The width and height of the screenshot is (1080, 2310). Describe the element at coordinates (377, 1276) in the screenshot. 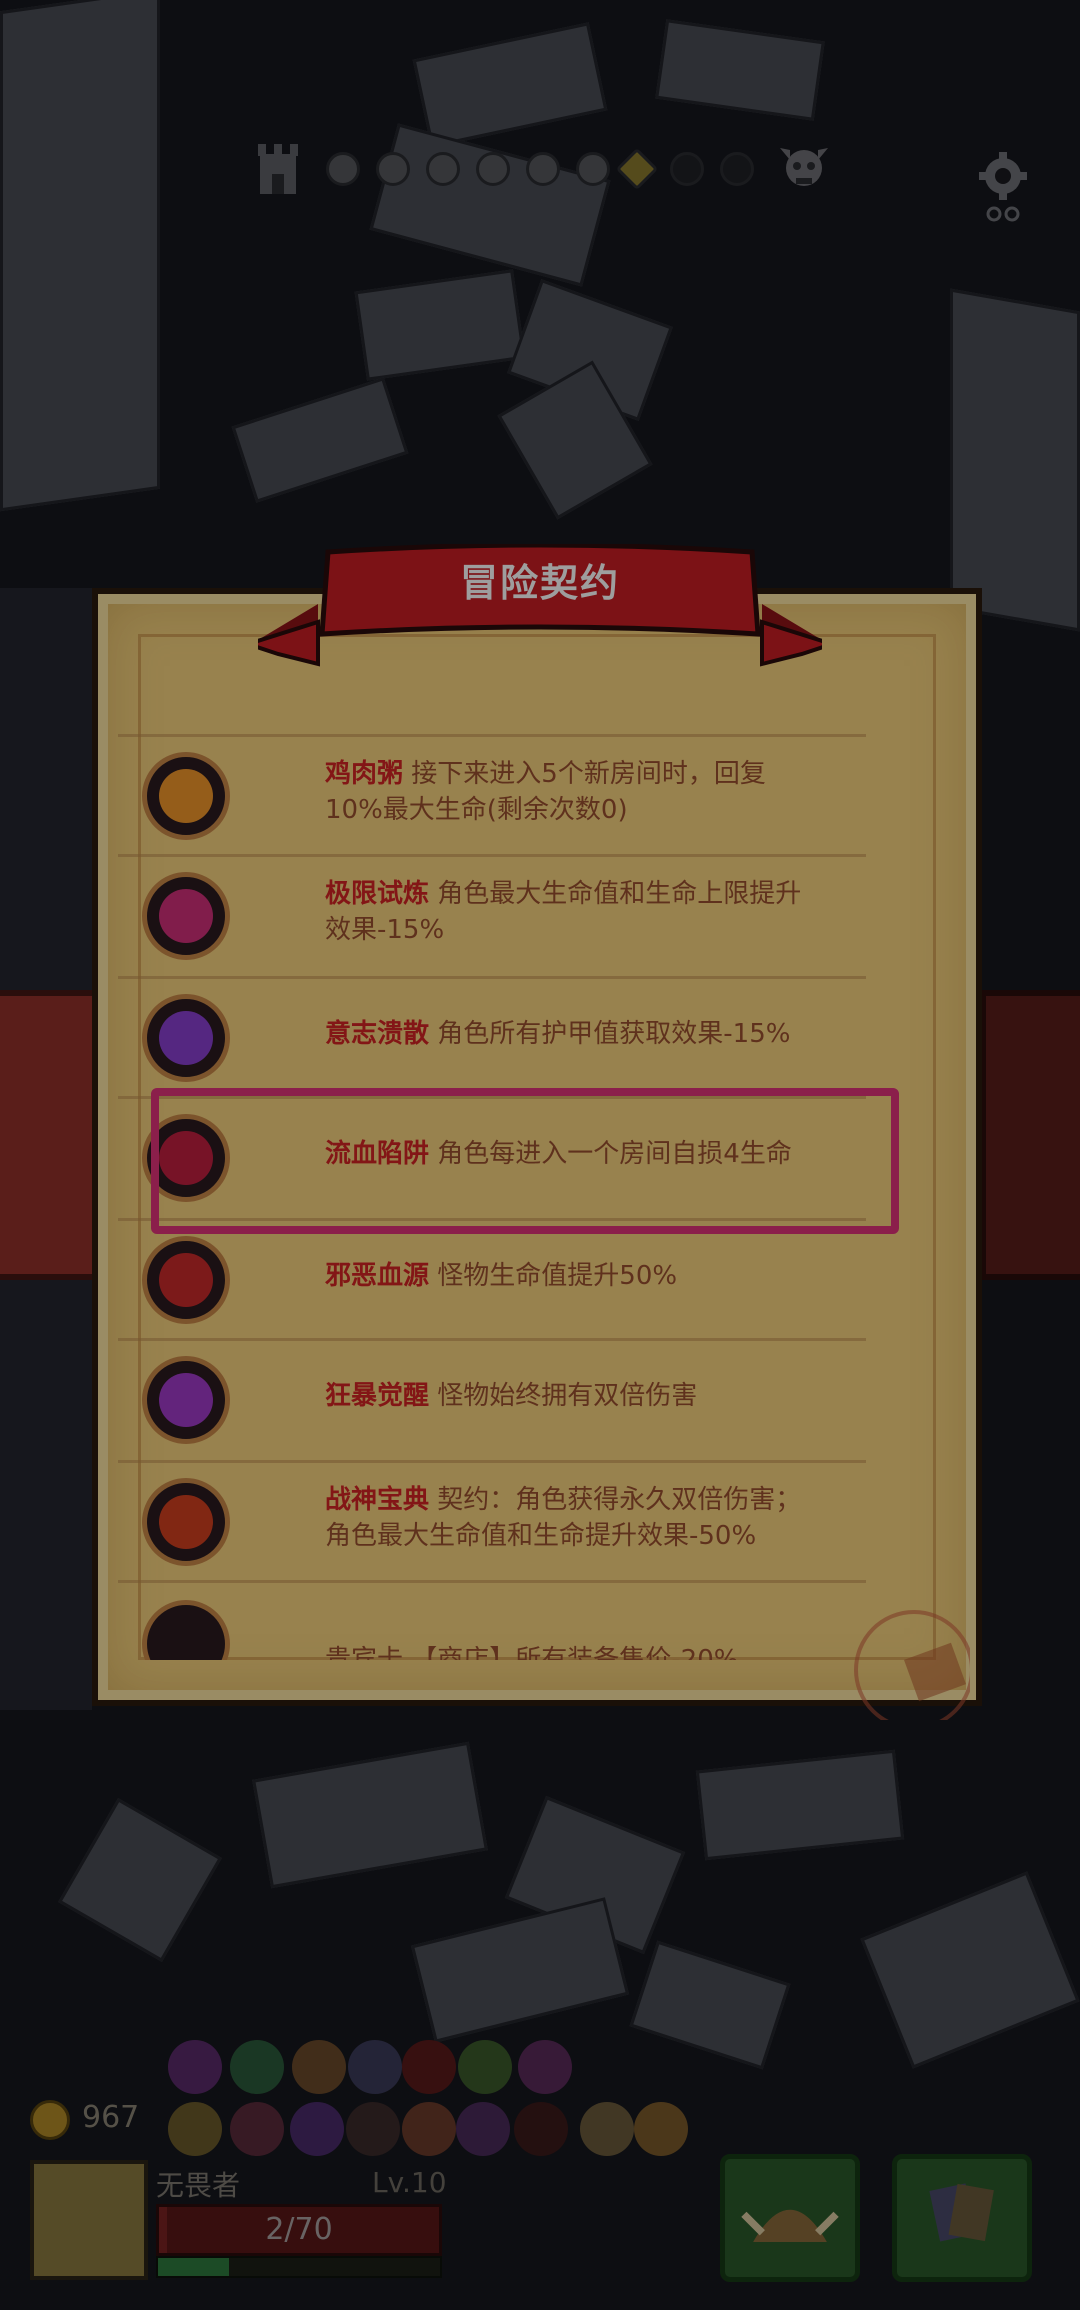

I see `contract-name: 邪恶血源` at that location.